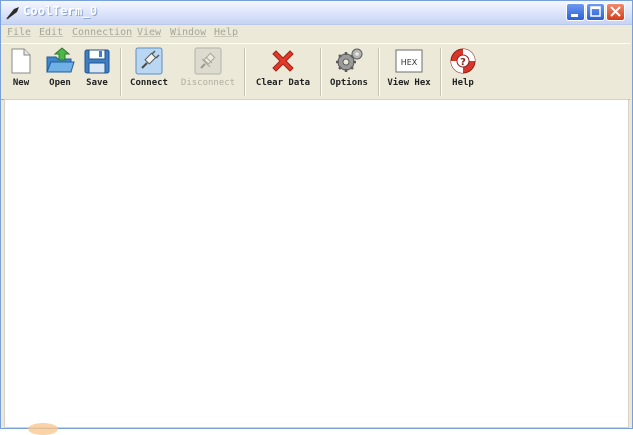 Image resolution: width=633 pixels, height=435 pixels. What do you see at coordinates (149, 32) in the screenshot?
I see `menu-view: View` at bounding box center [149, 32].